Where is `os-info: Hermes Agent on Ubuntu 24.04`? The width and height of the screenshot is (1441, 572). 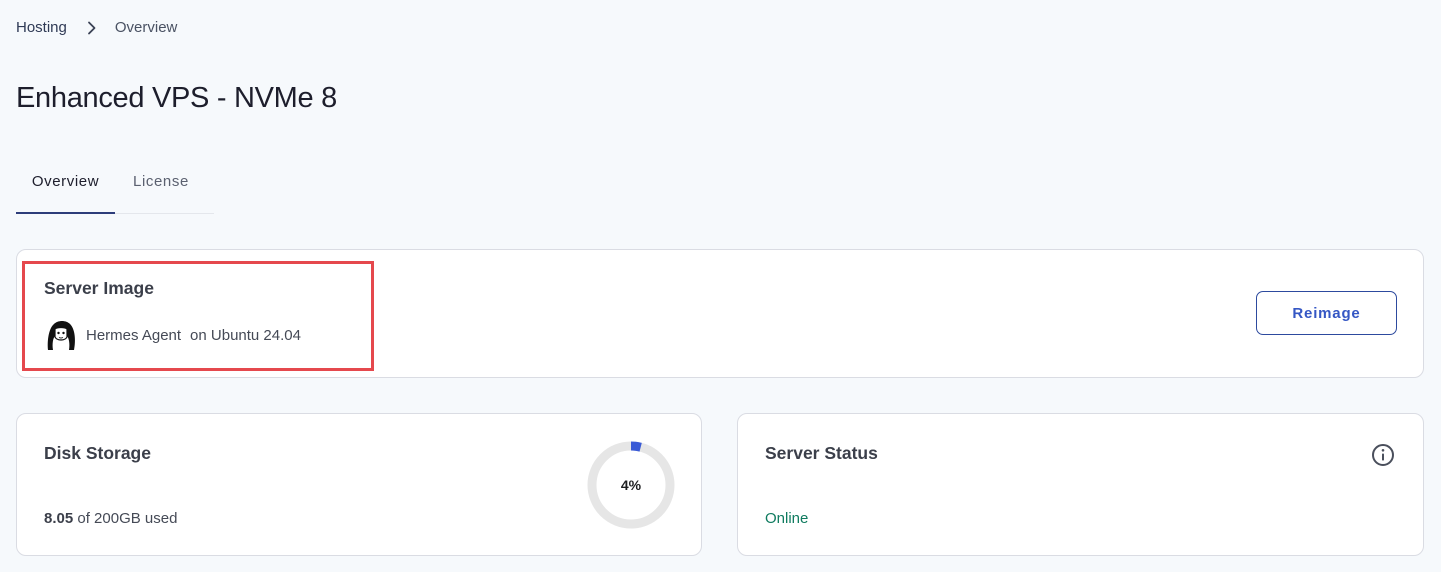 os-info: Hermes Agent on Ubuntu 24.04 is located at coordinates (172, 335).